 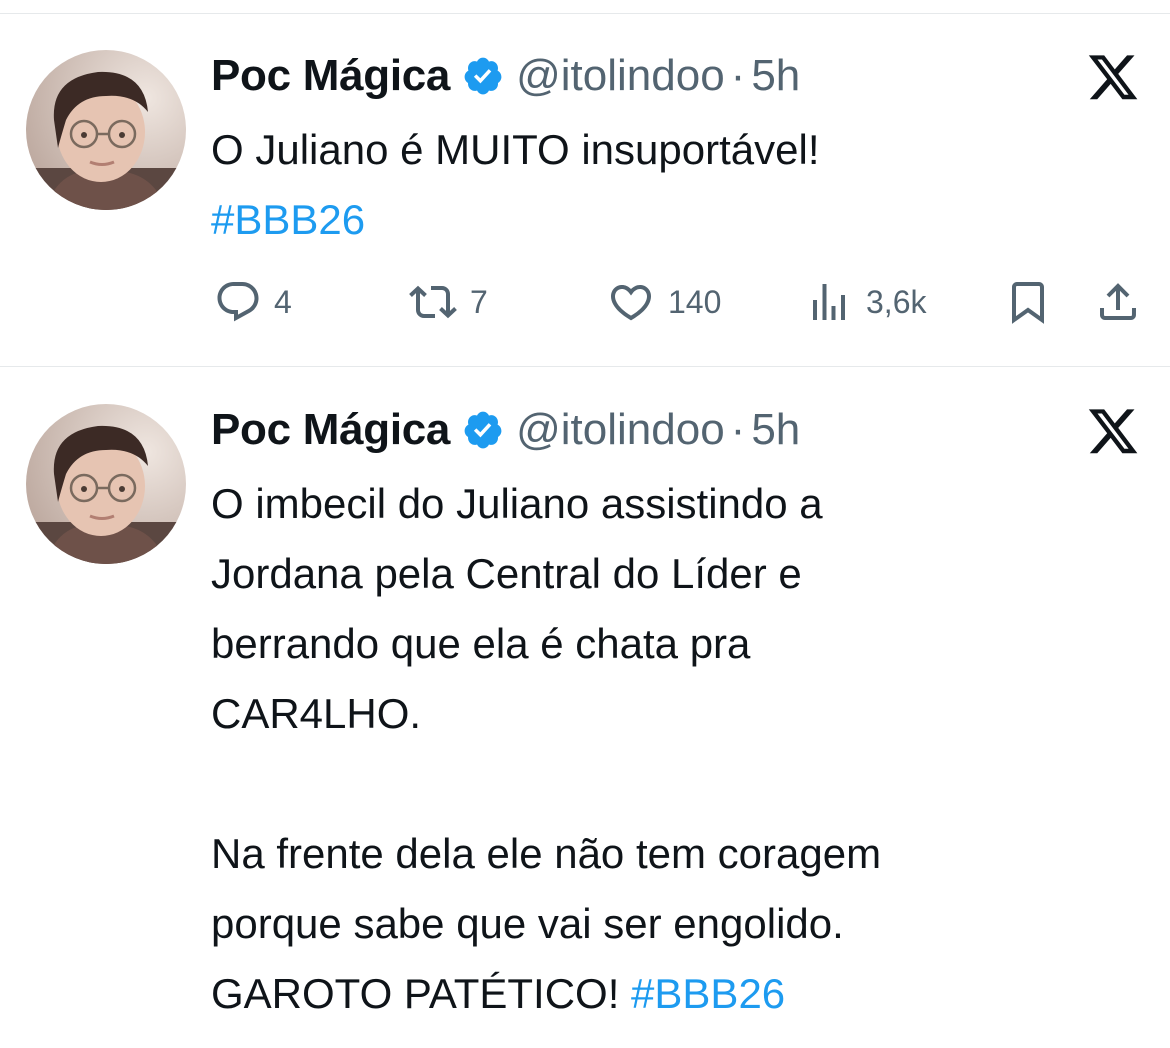 I want to click on share-button, so click(x=1118, y=302).